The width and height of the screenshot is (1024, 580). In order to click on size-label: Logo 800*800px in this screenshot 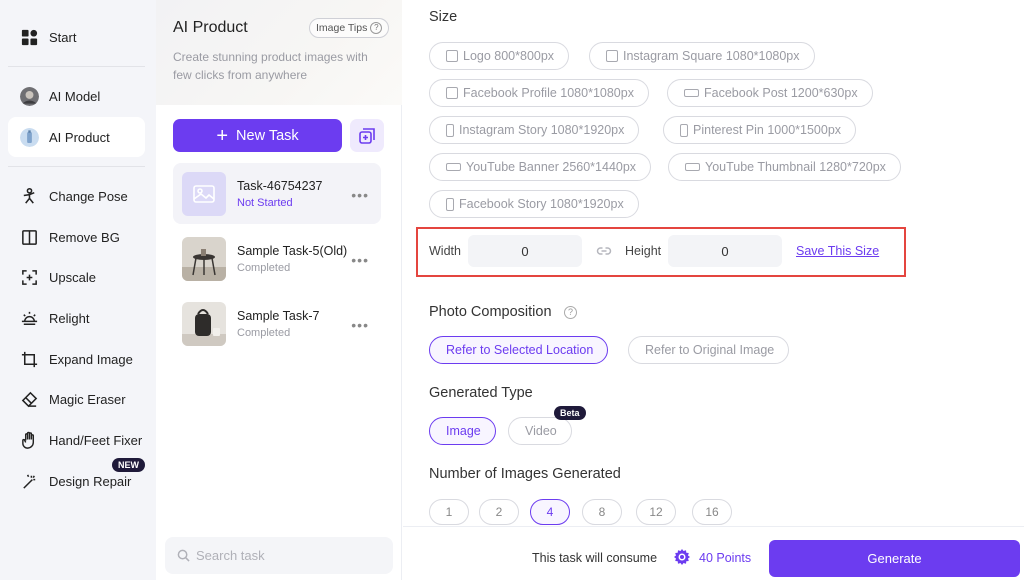, I will do `click(509, 56)`.